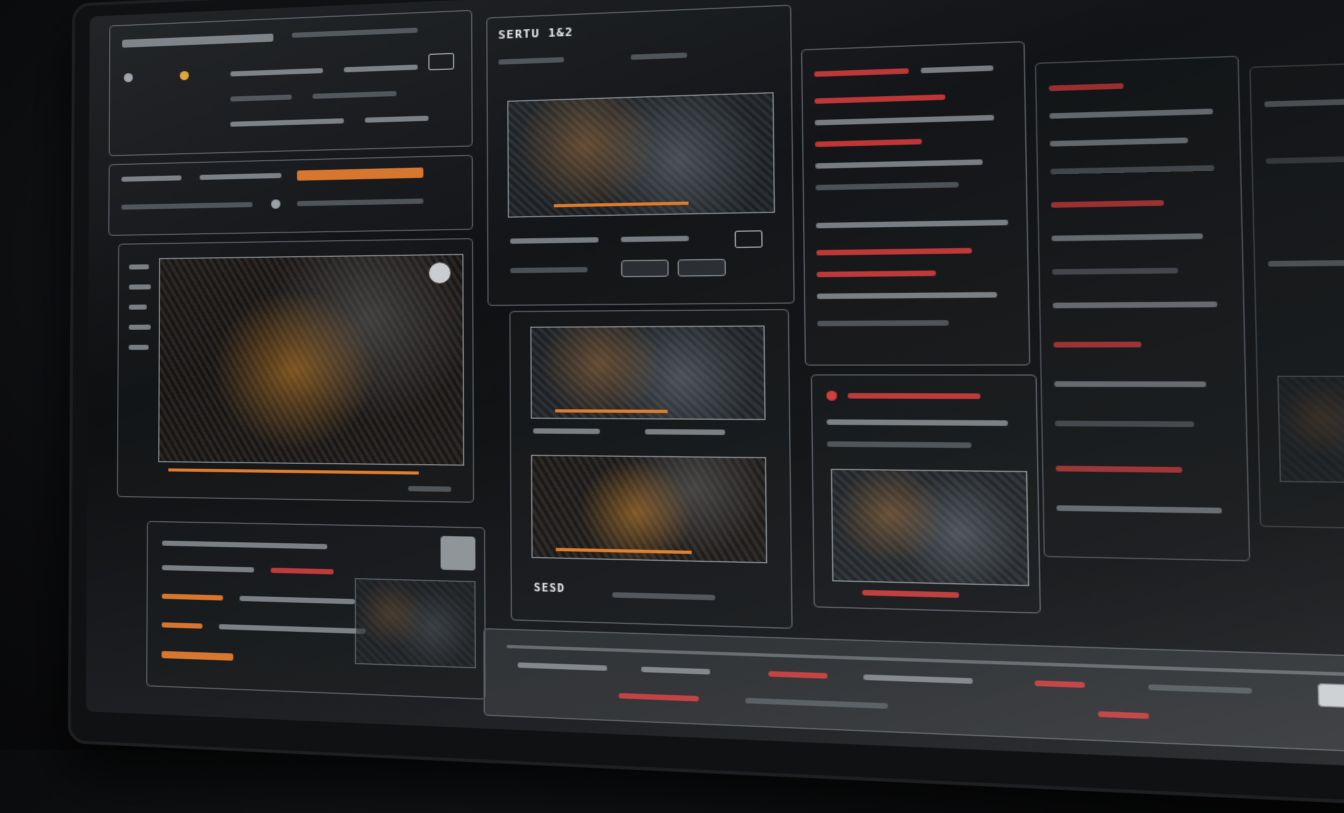 The image size is (1344, 813). What do you see at coordinates (291, 83) in the screenshot?
I see `left-top-panel` at bounding box center [291, 83].